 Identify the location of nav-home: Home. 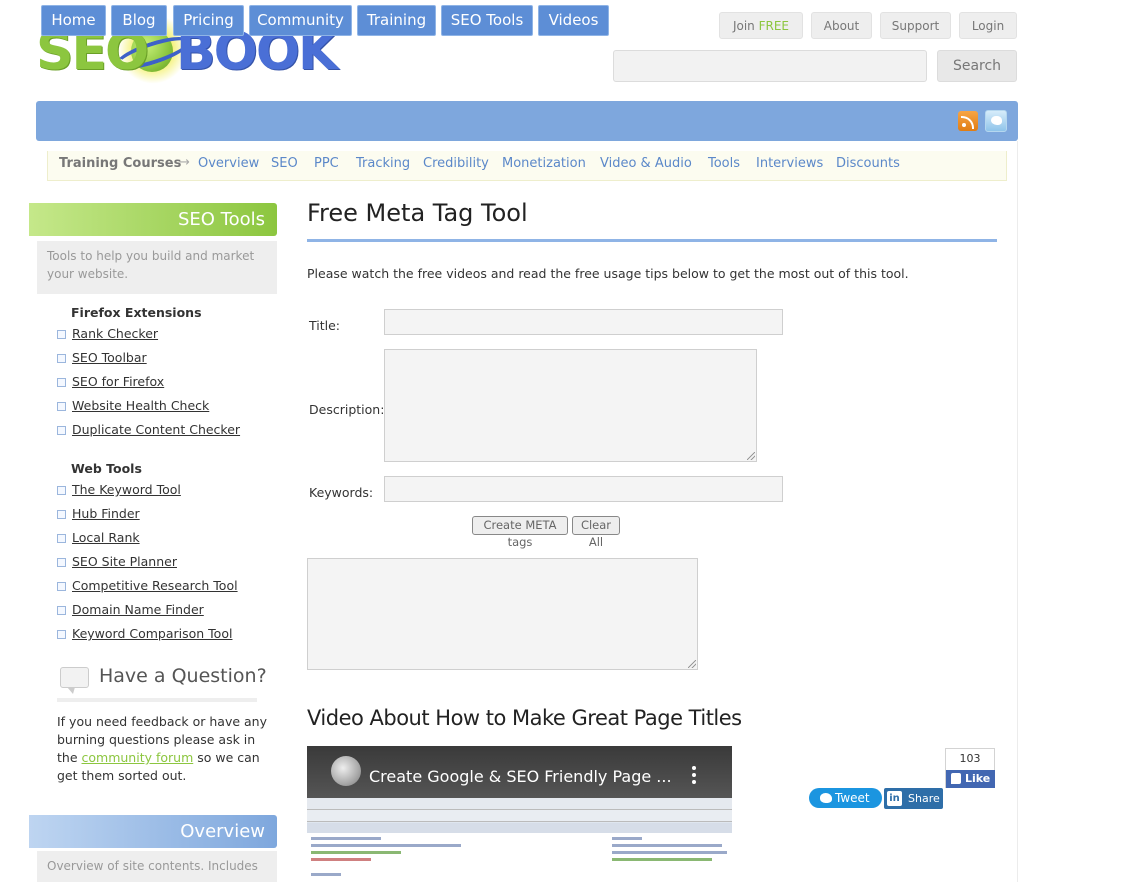
(73, 20).